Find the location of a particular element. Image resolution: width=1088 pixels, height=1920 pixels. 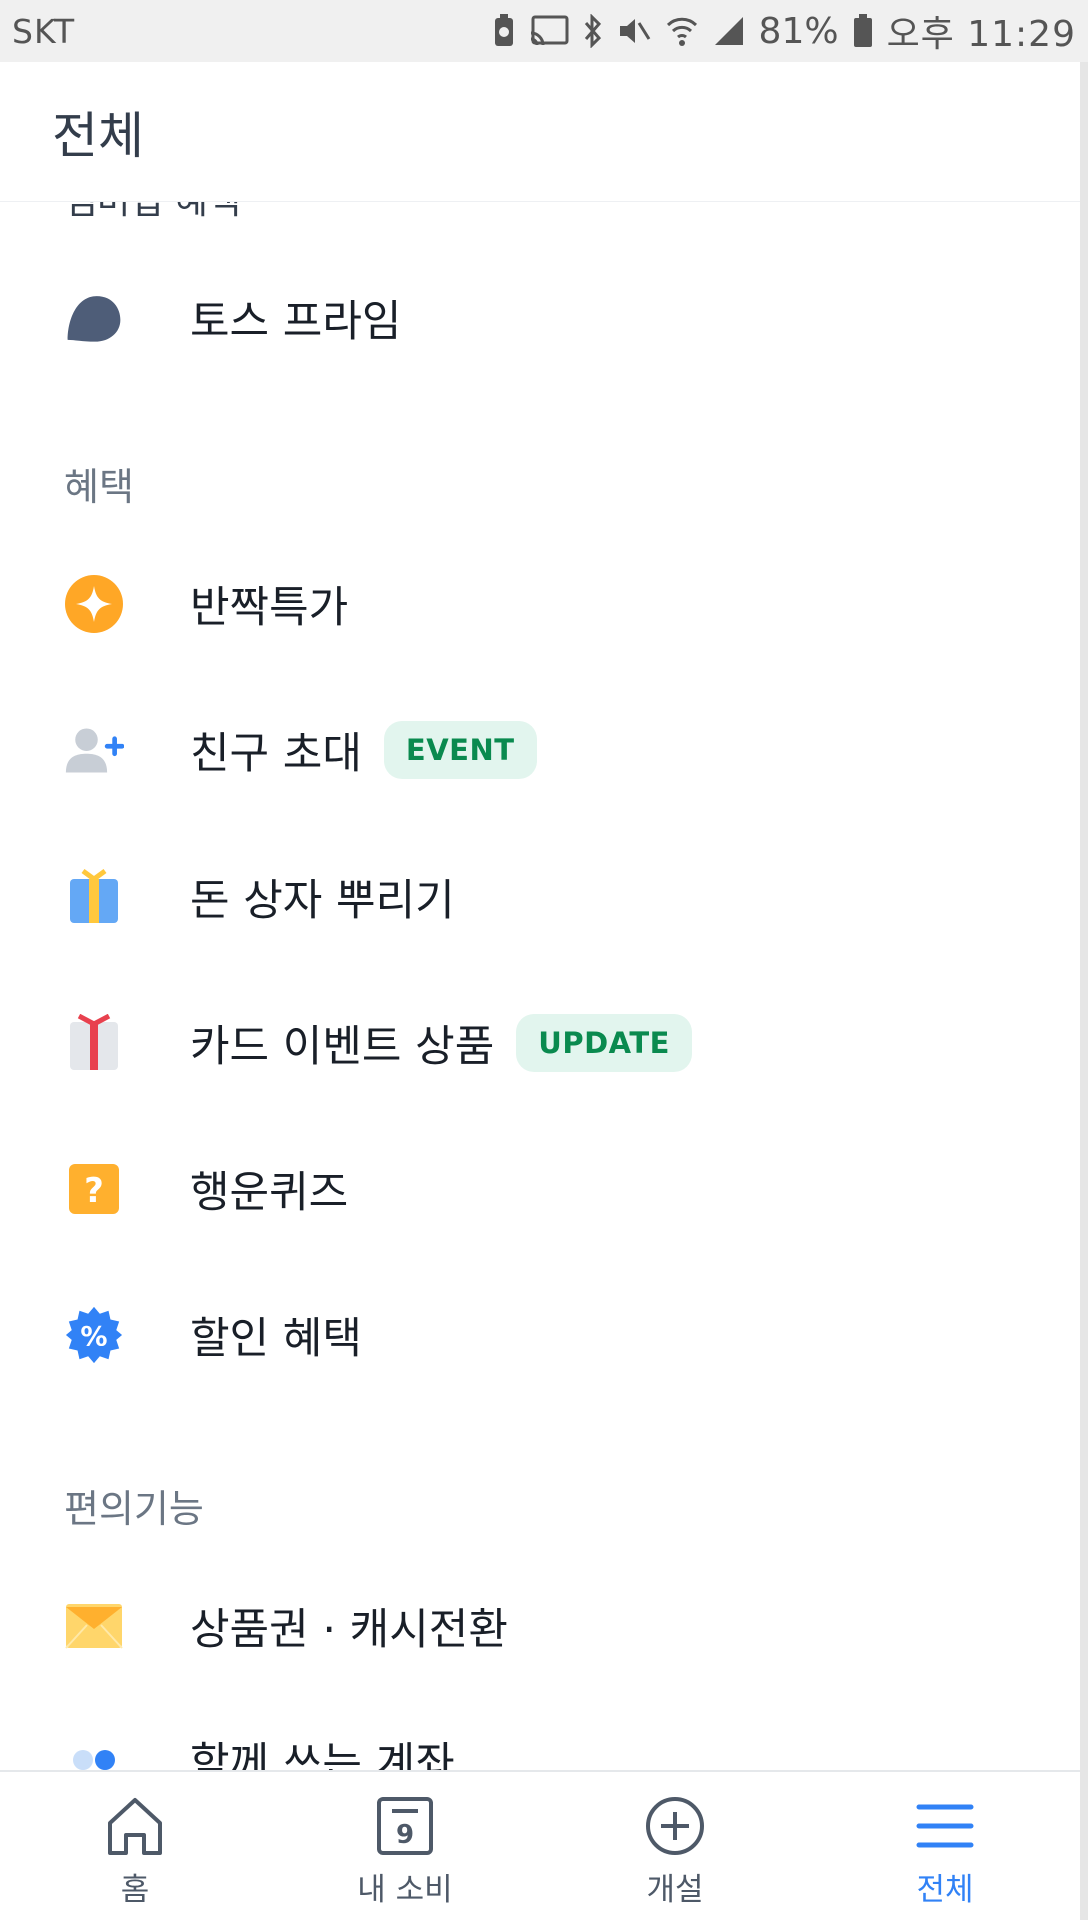

list-item-label: 반짝특가 is located at coordinates (269, 608).